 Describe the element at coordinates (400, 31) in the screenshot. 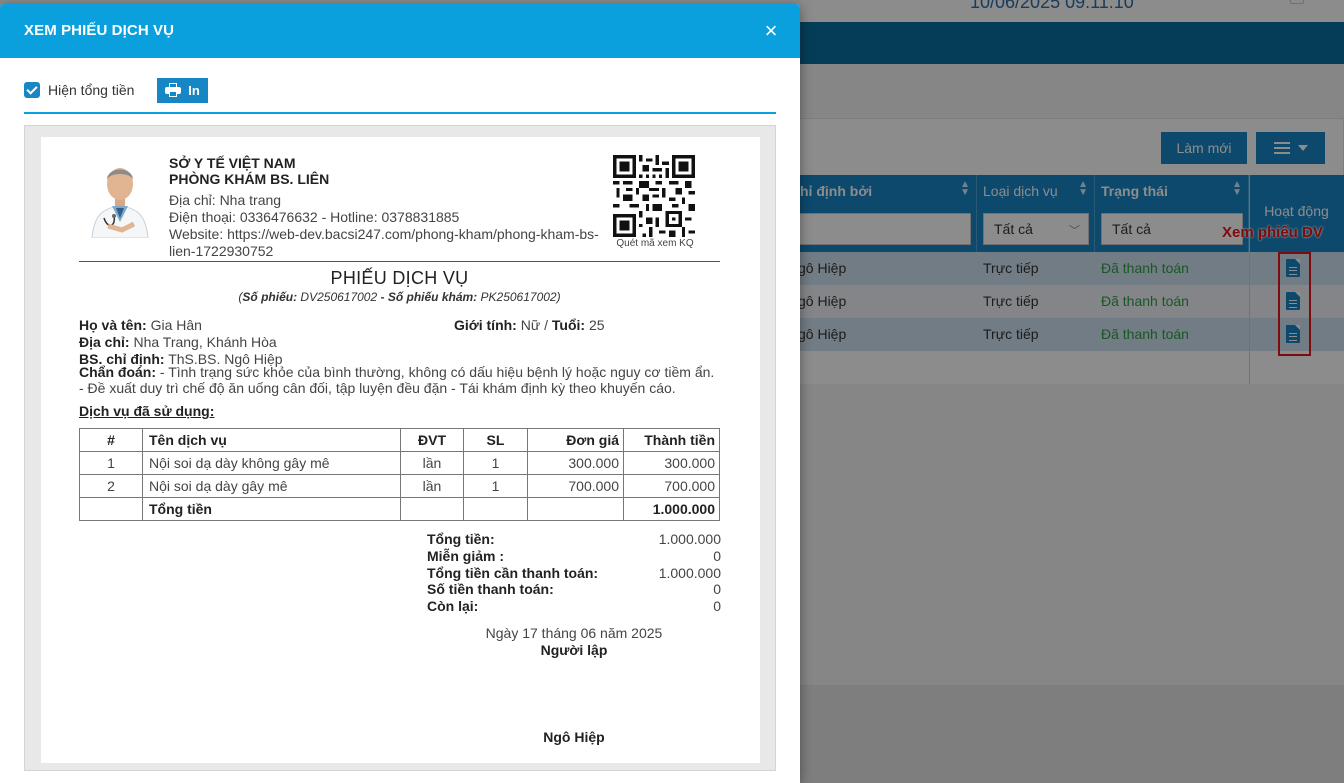

I see `modal-header: XEM PHIẾU DỊCH VỤ ×` at that location.